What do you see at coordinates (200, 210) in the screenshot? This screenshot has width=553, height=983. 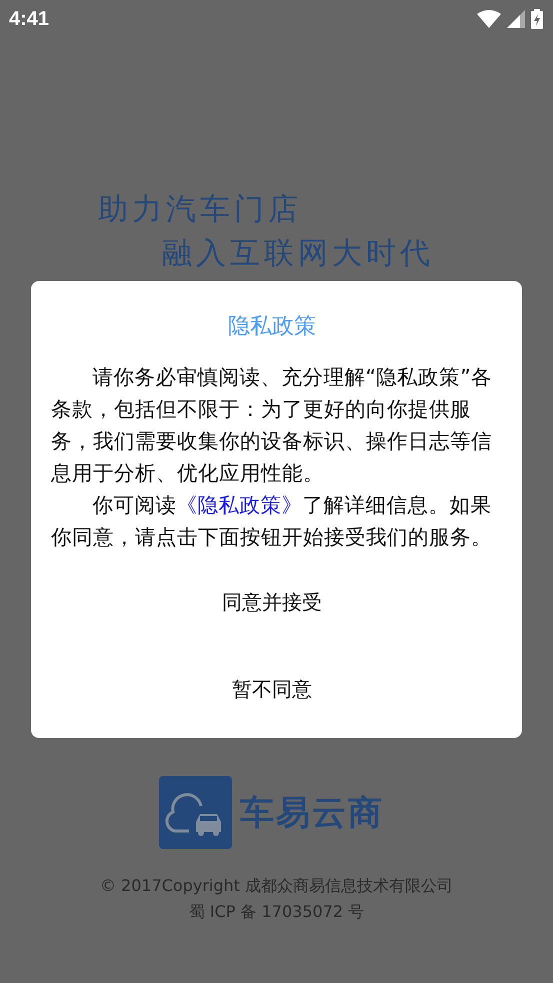 I see `slogan-line: 助力汽车门店` at bounding box center [200, 210].